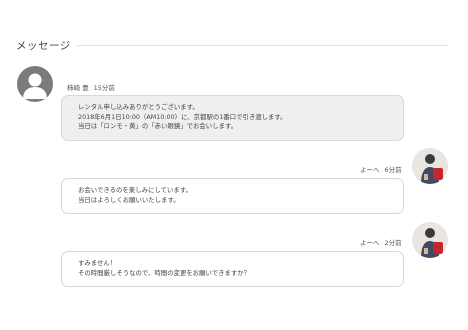  Describe the element at coordinates (262, 45) in the screenshot. I see `header-divider` at that location.